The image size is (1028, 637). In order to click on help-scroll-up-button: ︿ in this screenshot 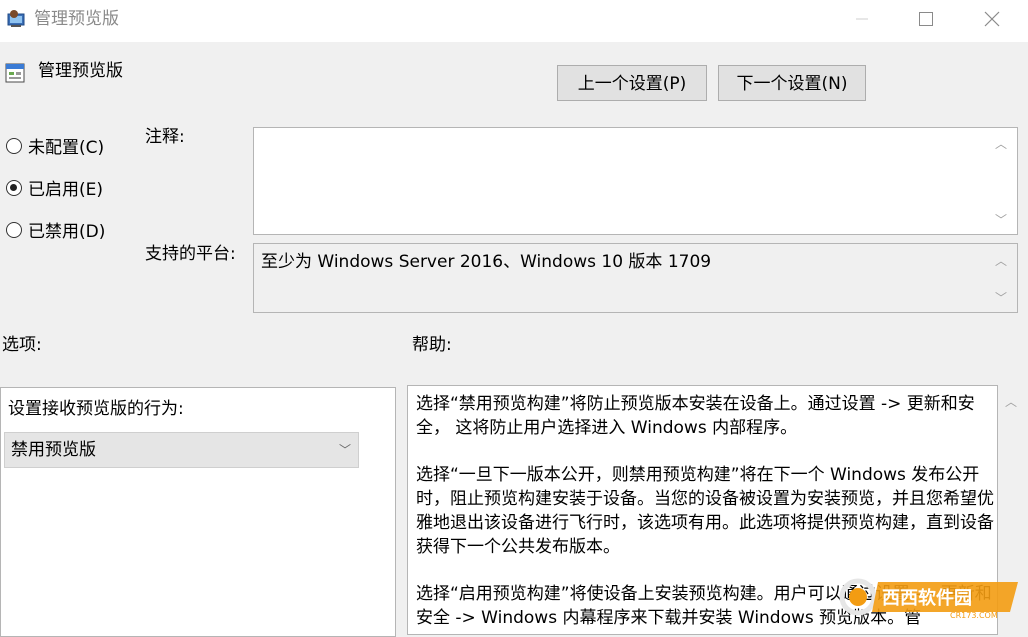, I will do `click(1011, 401)`.